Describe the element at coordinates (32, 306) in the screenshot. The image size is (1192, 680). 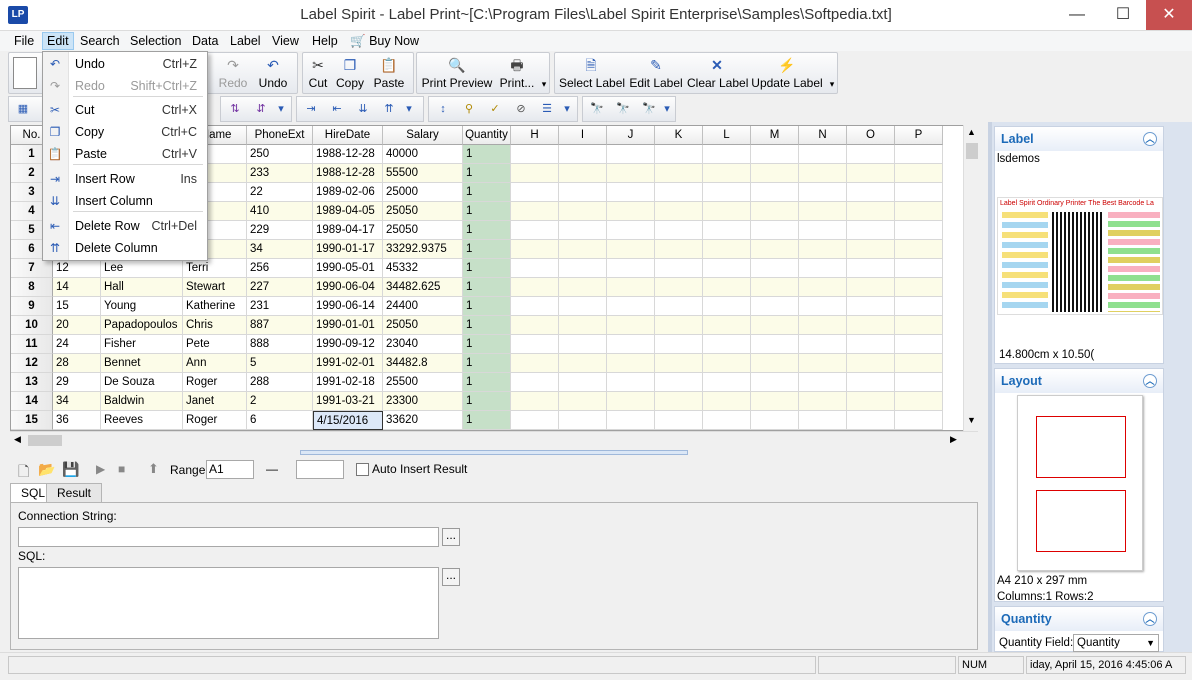
I see `row-header: 9` at that location.